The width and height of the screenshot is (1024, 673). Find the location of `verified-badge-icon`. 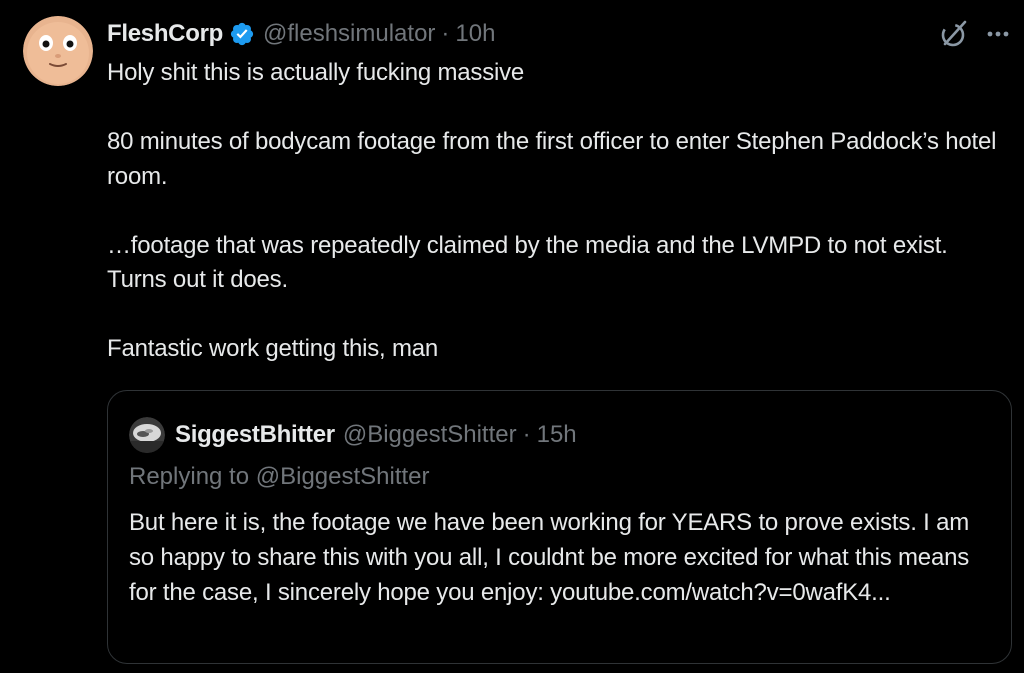

verified-badge-icon is located at coordinates (242, 34).